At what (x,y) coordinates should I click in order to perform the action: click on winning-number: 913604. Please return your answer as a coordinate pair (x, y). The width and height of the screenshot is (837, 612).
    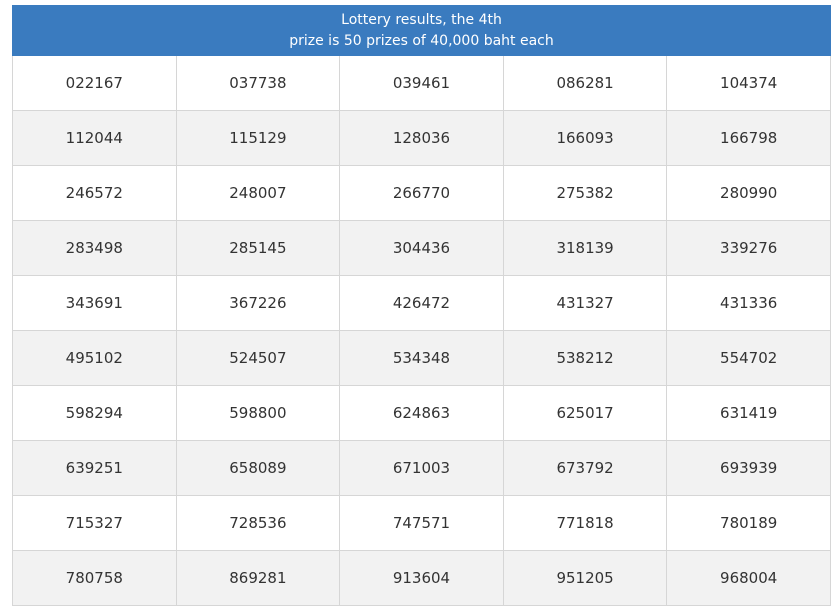
    Looking at the image, I should click on (421, 578).